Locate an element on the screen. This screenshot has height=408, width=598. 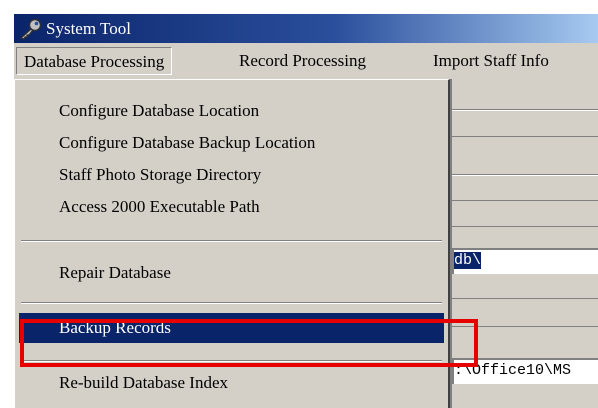
menu-record-processing: Record Processing is located at coordinates (302, 61).